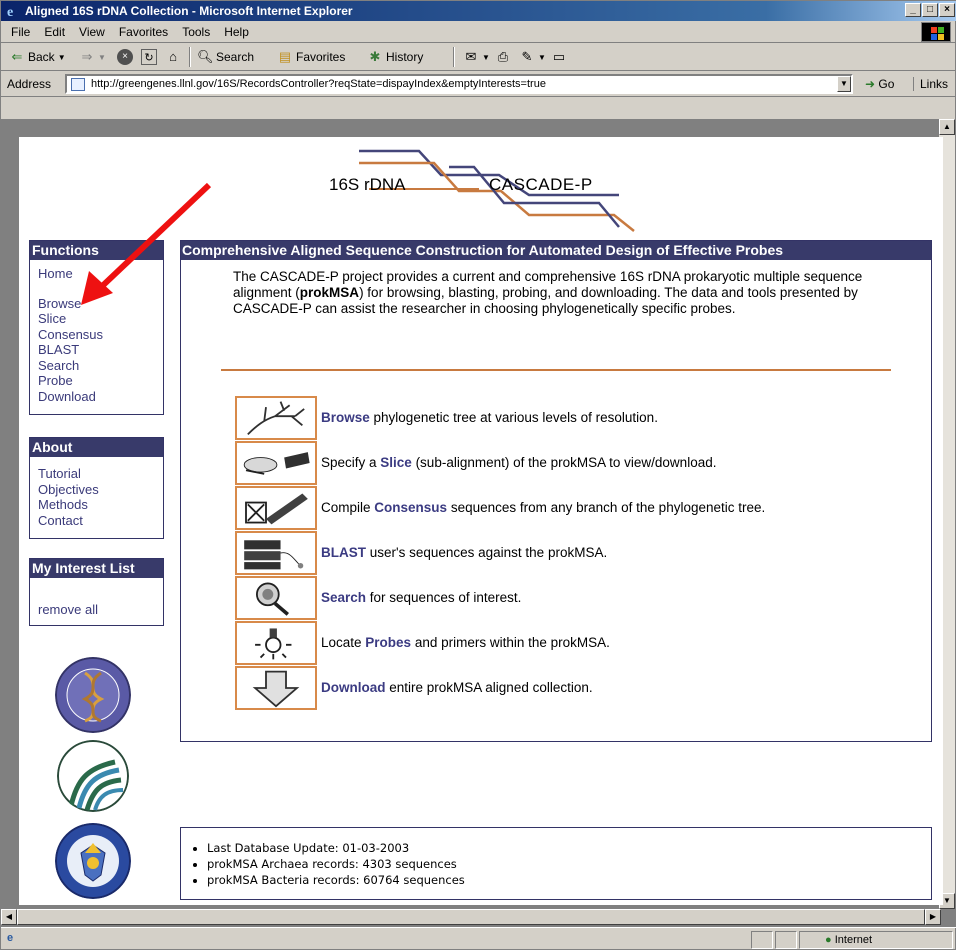  What do you see at coordinates (285, 56) in the screenshot?
I see `favorites-folder-icon: ▤` at bounding box center [285, 56].